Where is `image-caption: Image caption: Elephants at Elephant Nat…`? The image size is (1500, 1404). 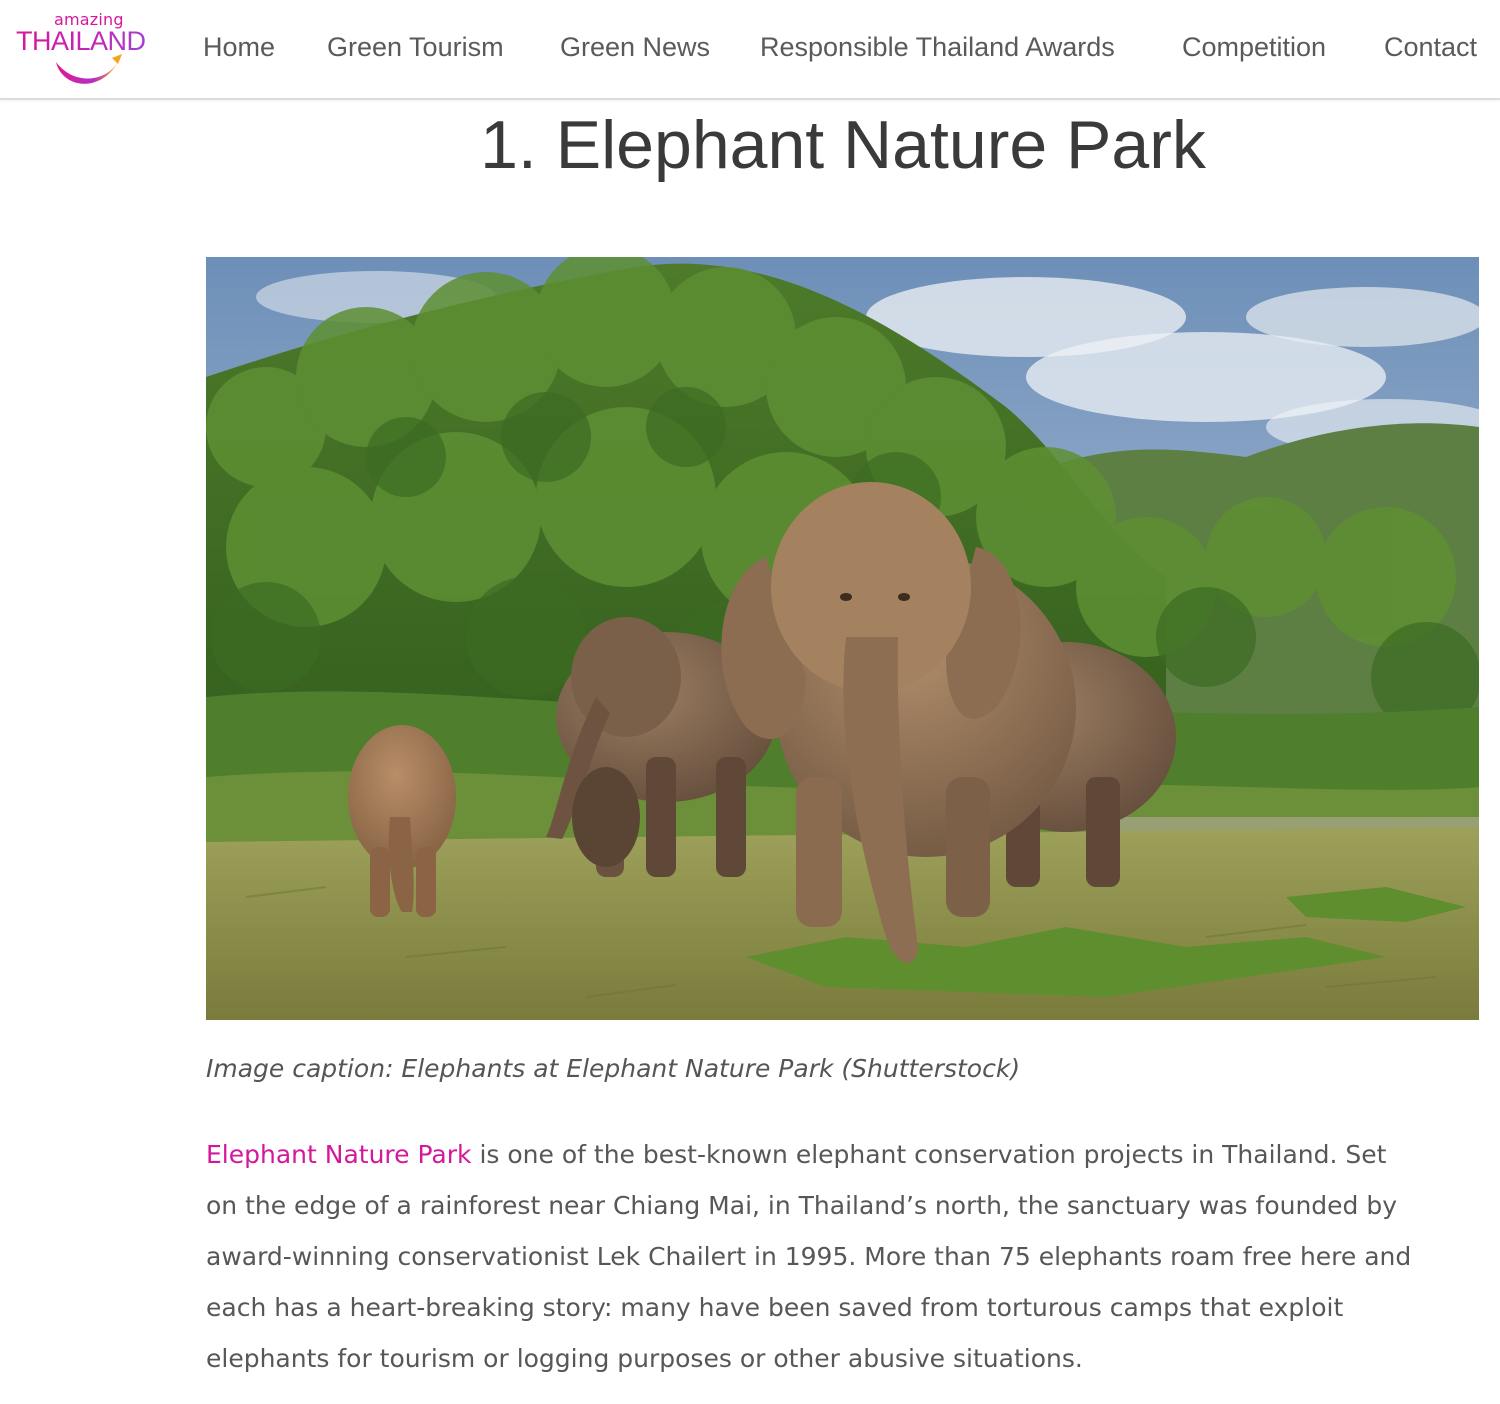
image-caption: Image caption: Elephants at Elephant Nat… is located at coordinates (613, 1068).